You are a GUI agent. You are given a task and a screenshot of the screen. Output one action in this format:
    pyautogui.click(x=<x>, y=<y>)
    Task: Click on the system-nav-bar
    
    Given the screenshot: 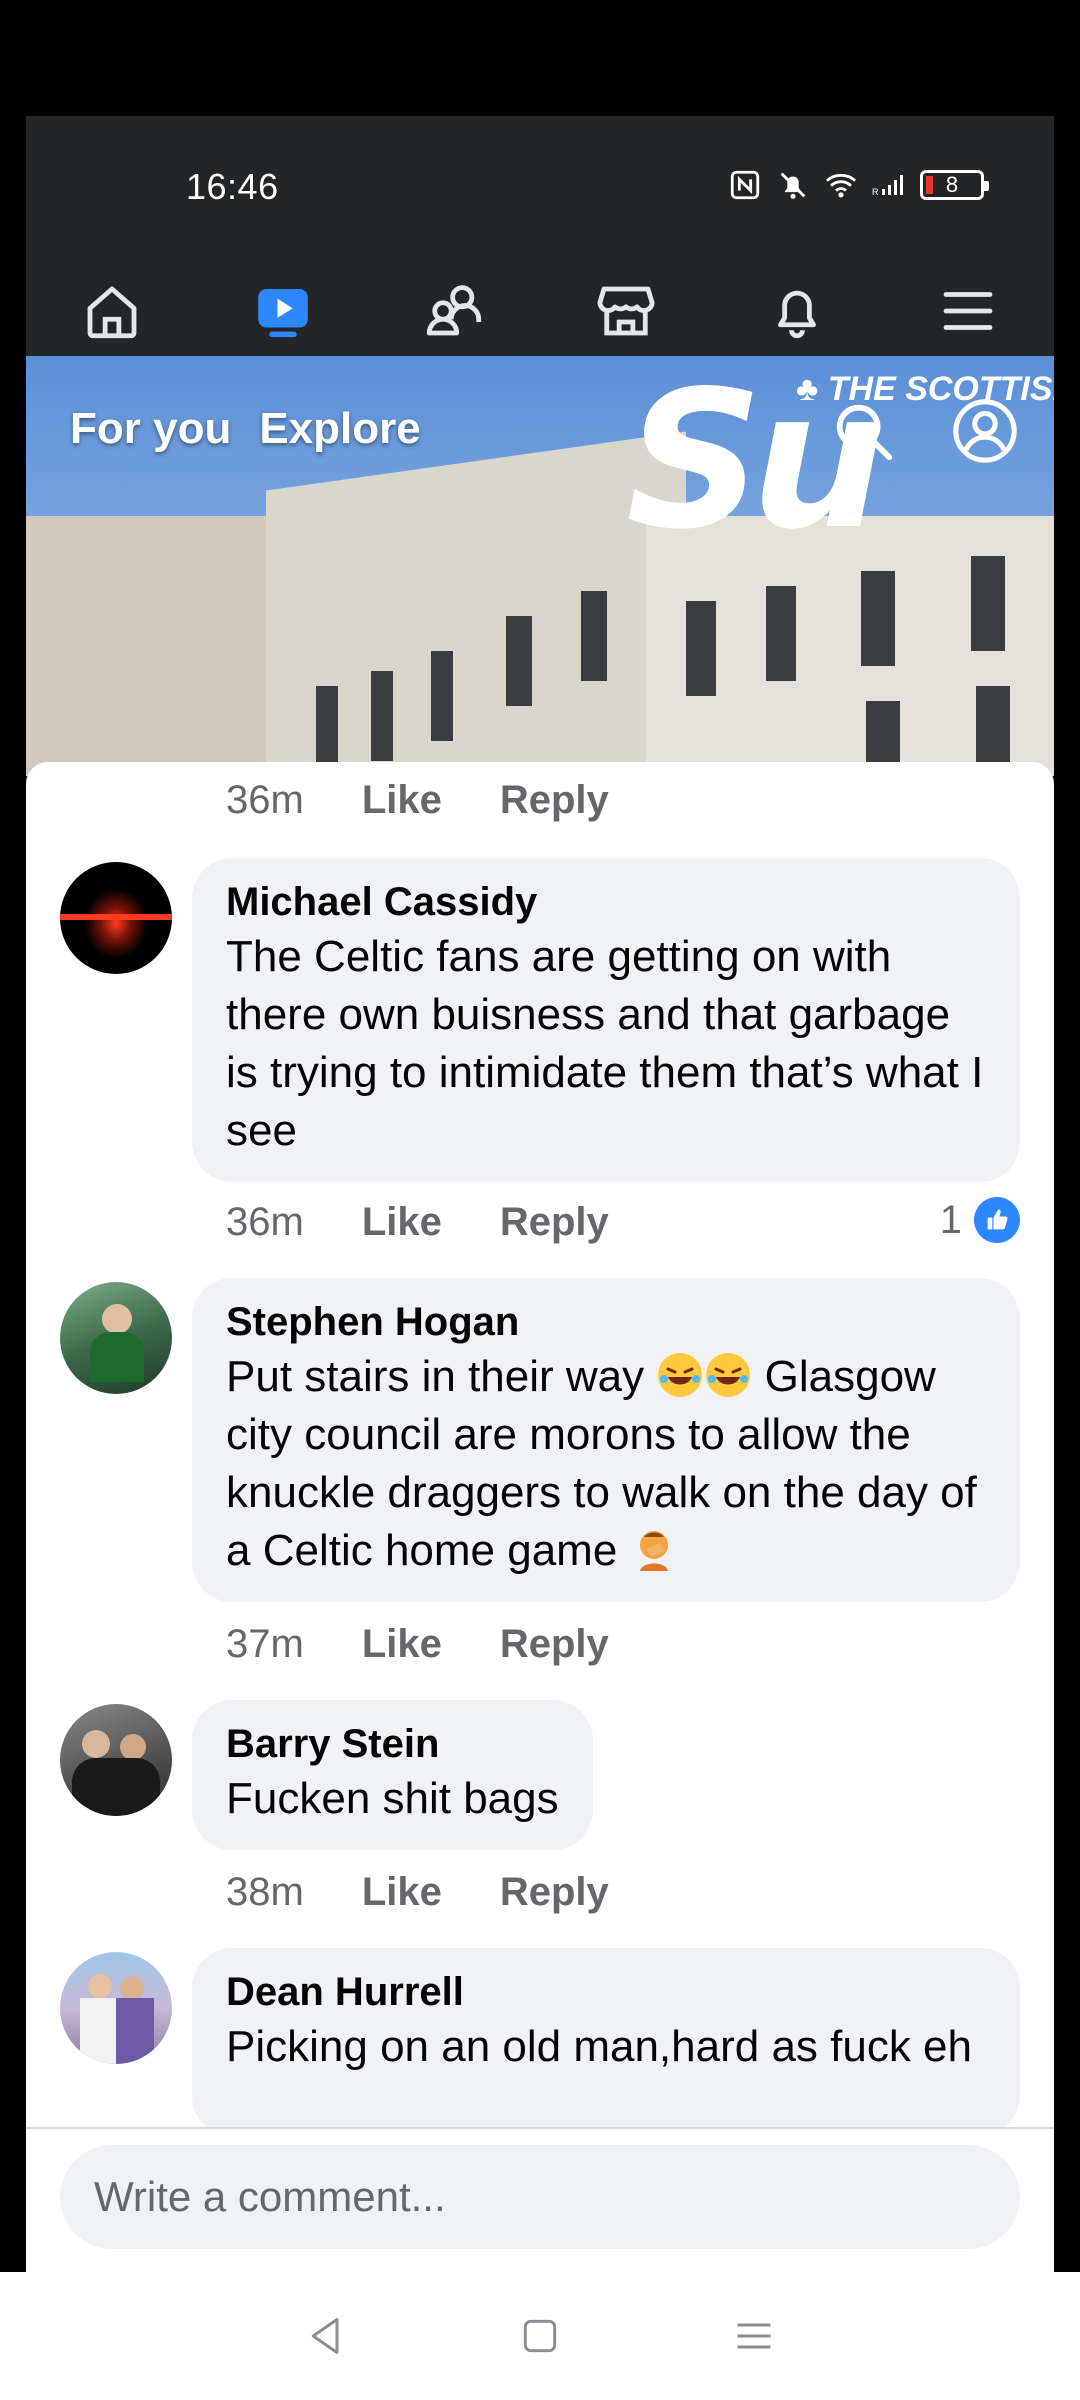 What is the action you would take?
    pyautogui.click(x=540, y=2336)
    